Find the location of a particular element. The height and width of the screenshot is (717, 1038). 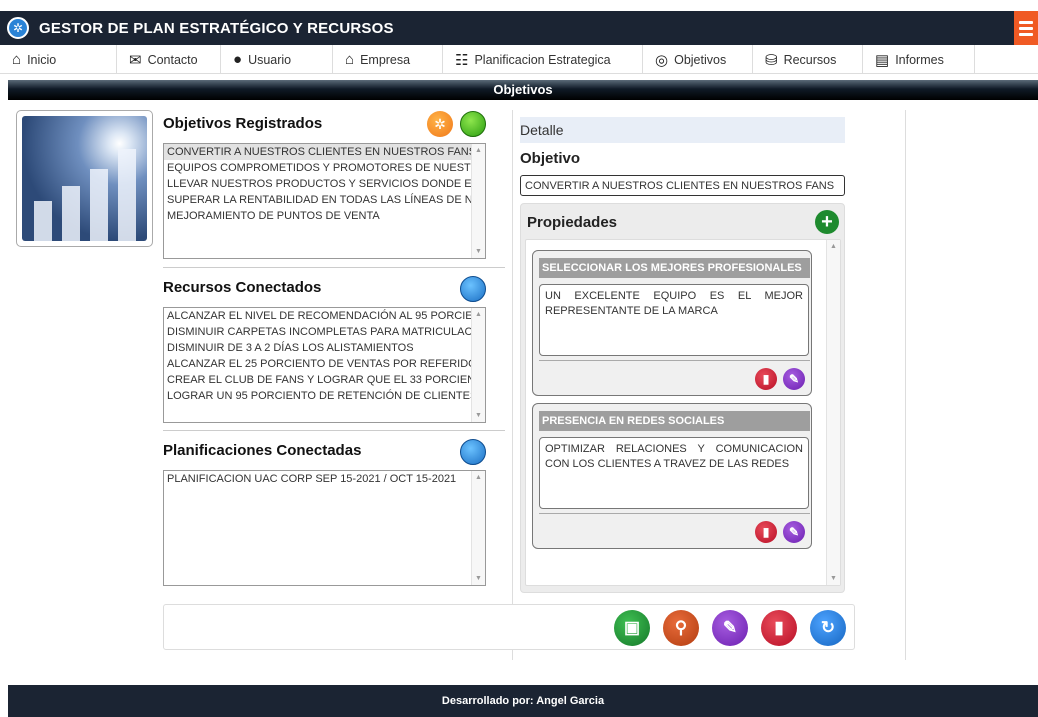

nav-label: Informes is located at coordinates (919, 59).